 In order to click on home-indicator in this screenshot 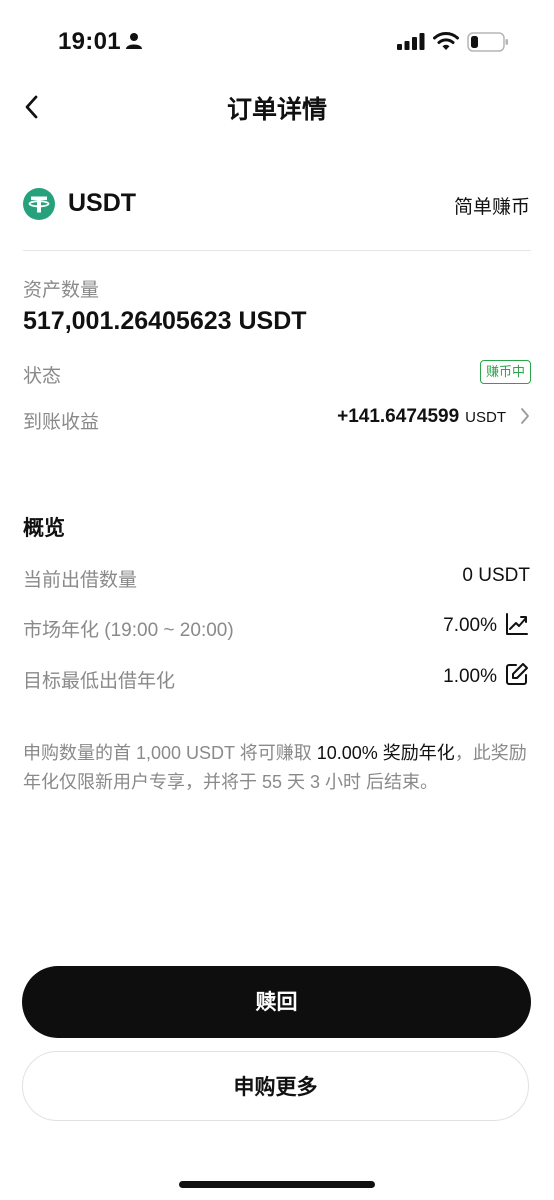, I will do `click(277, 1184)`.